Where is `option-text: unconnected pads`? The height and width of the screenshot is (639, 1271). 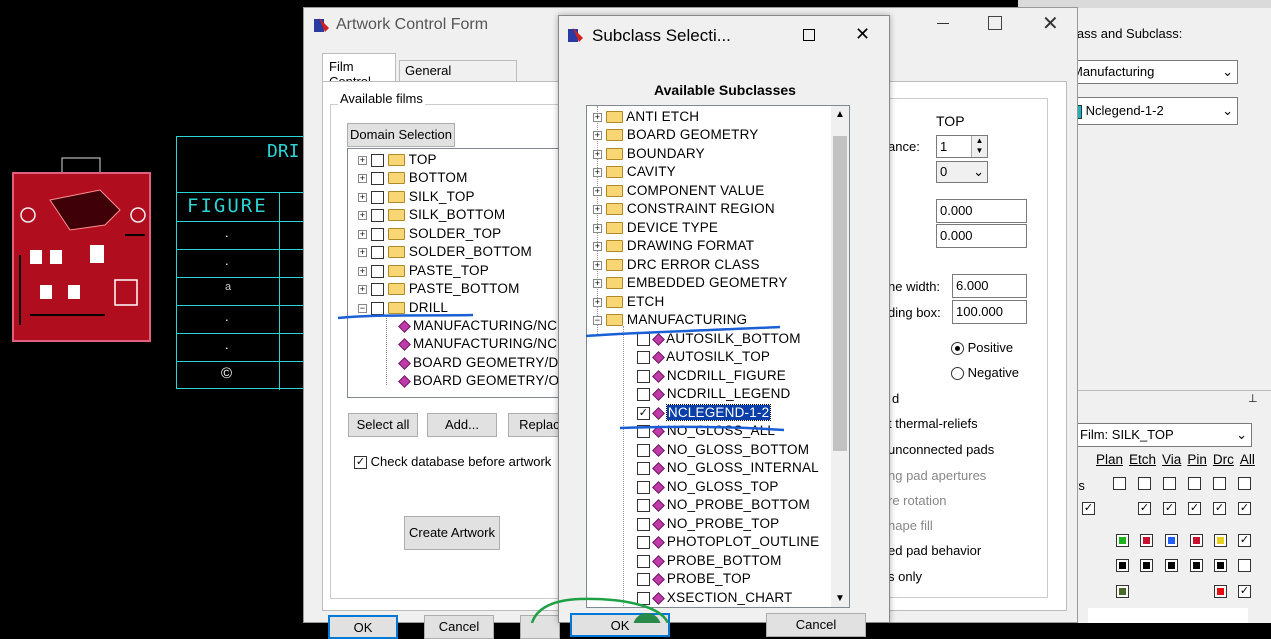
option-text: unconnected pads is located at coordinates (941, 449).